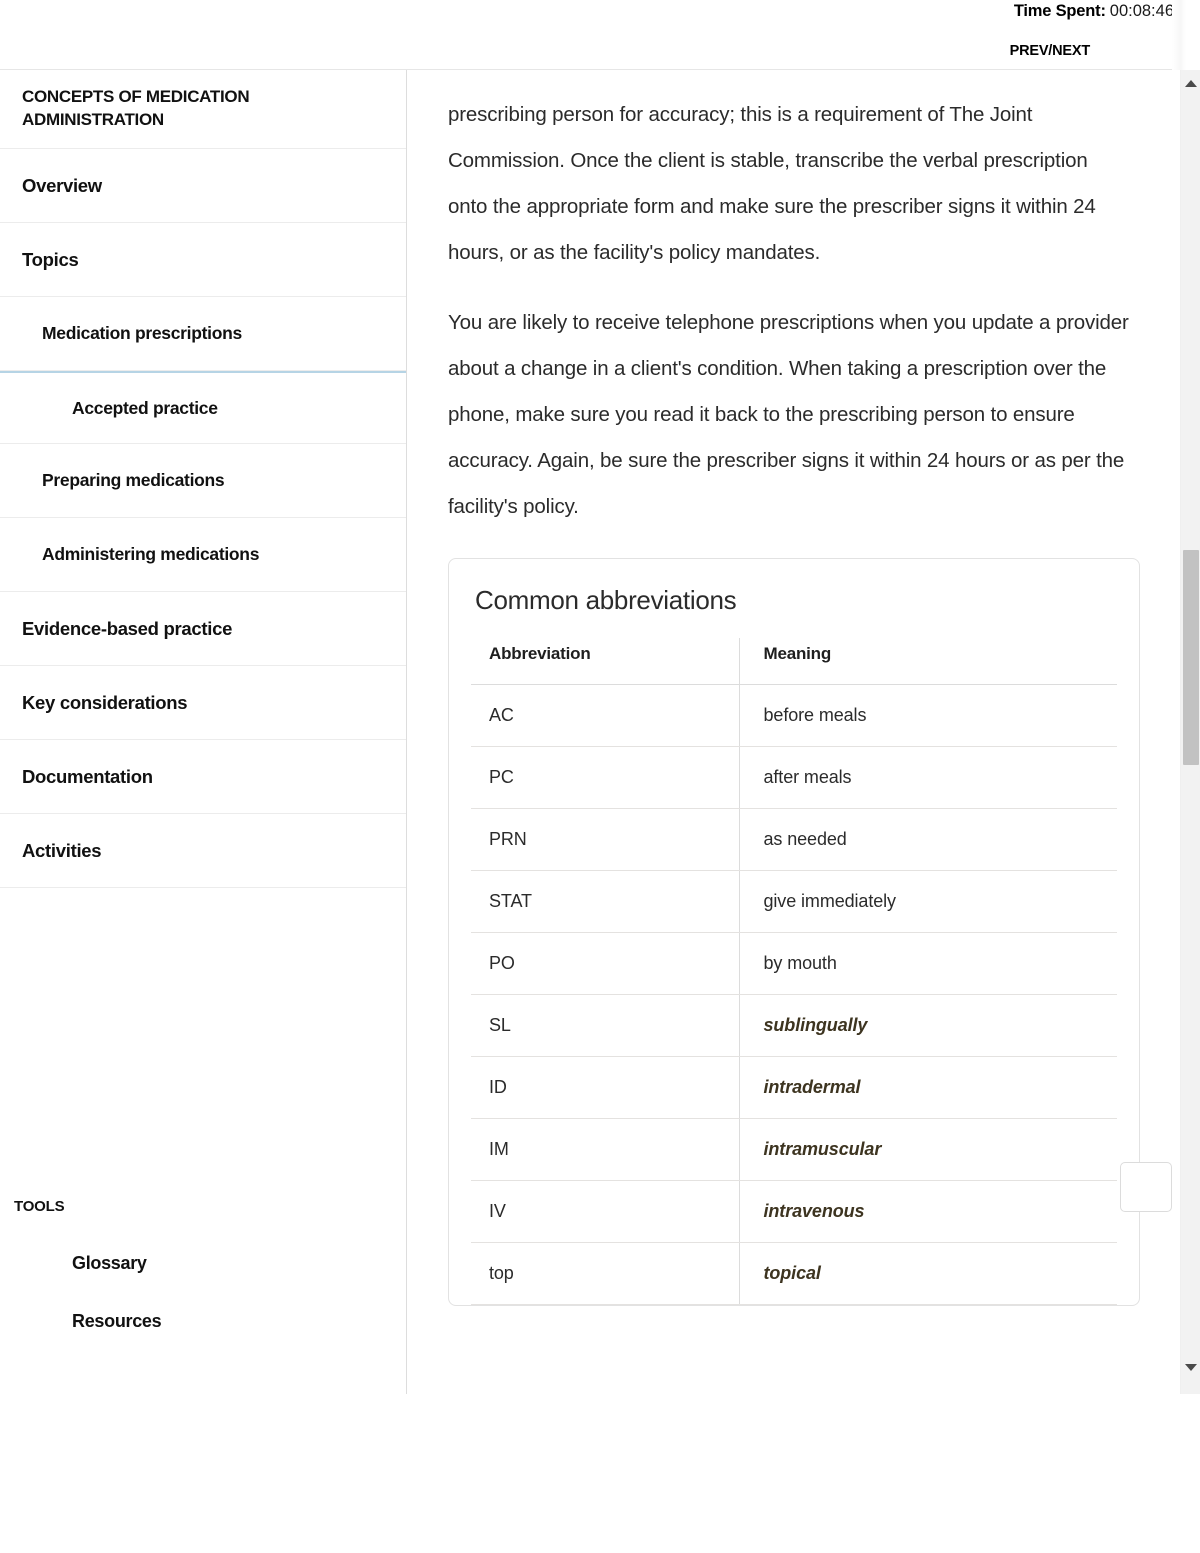  What do you see at coordinates (812, 1087) in the screenshot?
I see `meaning-text: intradermal` at bounding box center [812, 1087].